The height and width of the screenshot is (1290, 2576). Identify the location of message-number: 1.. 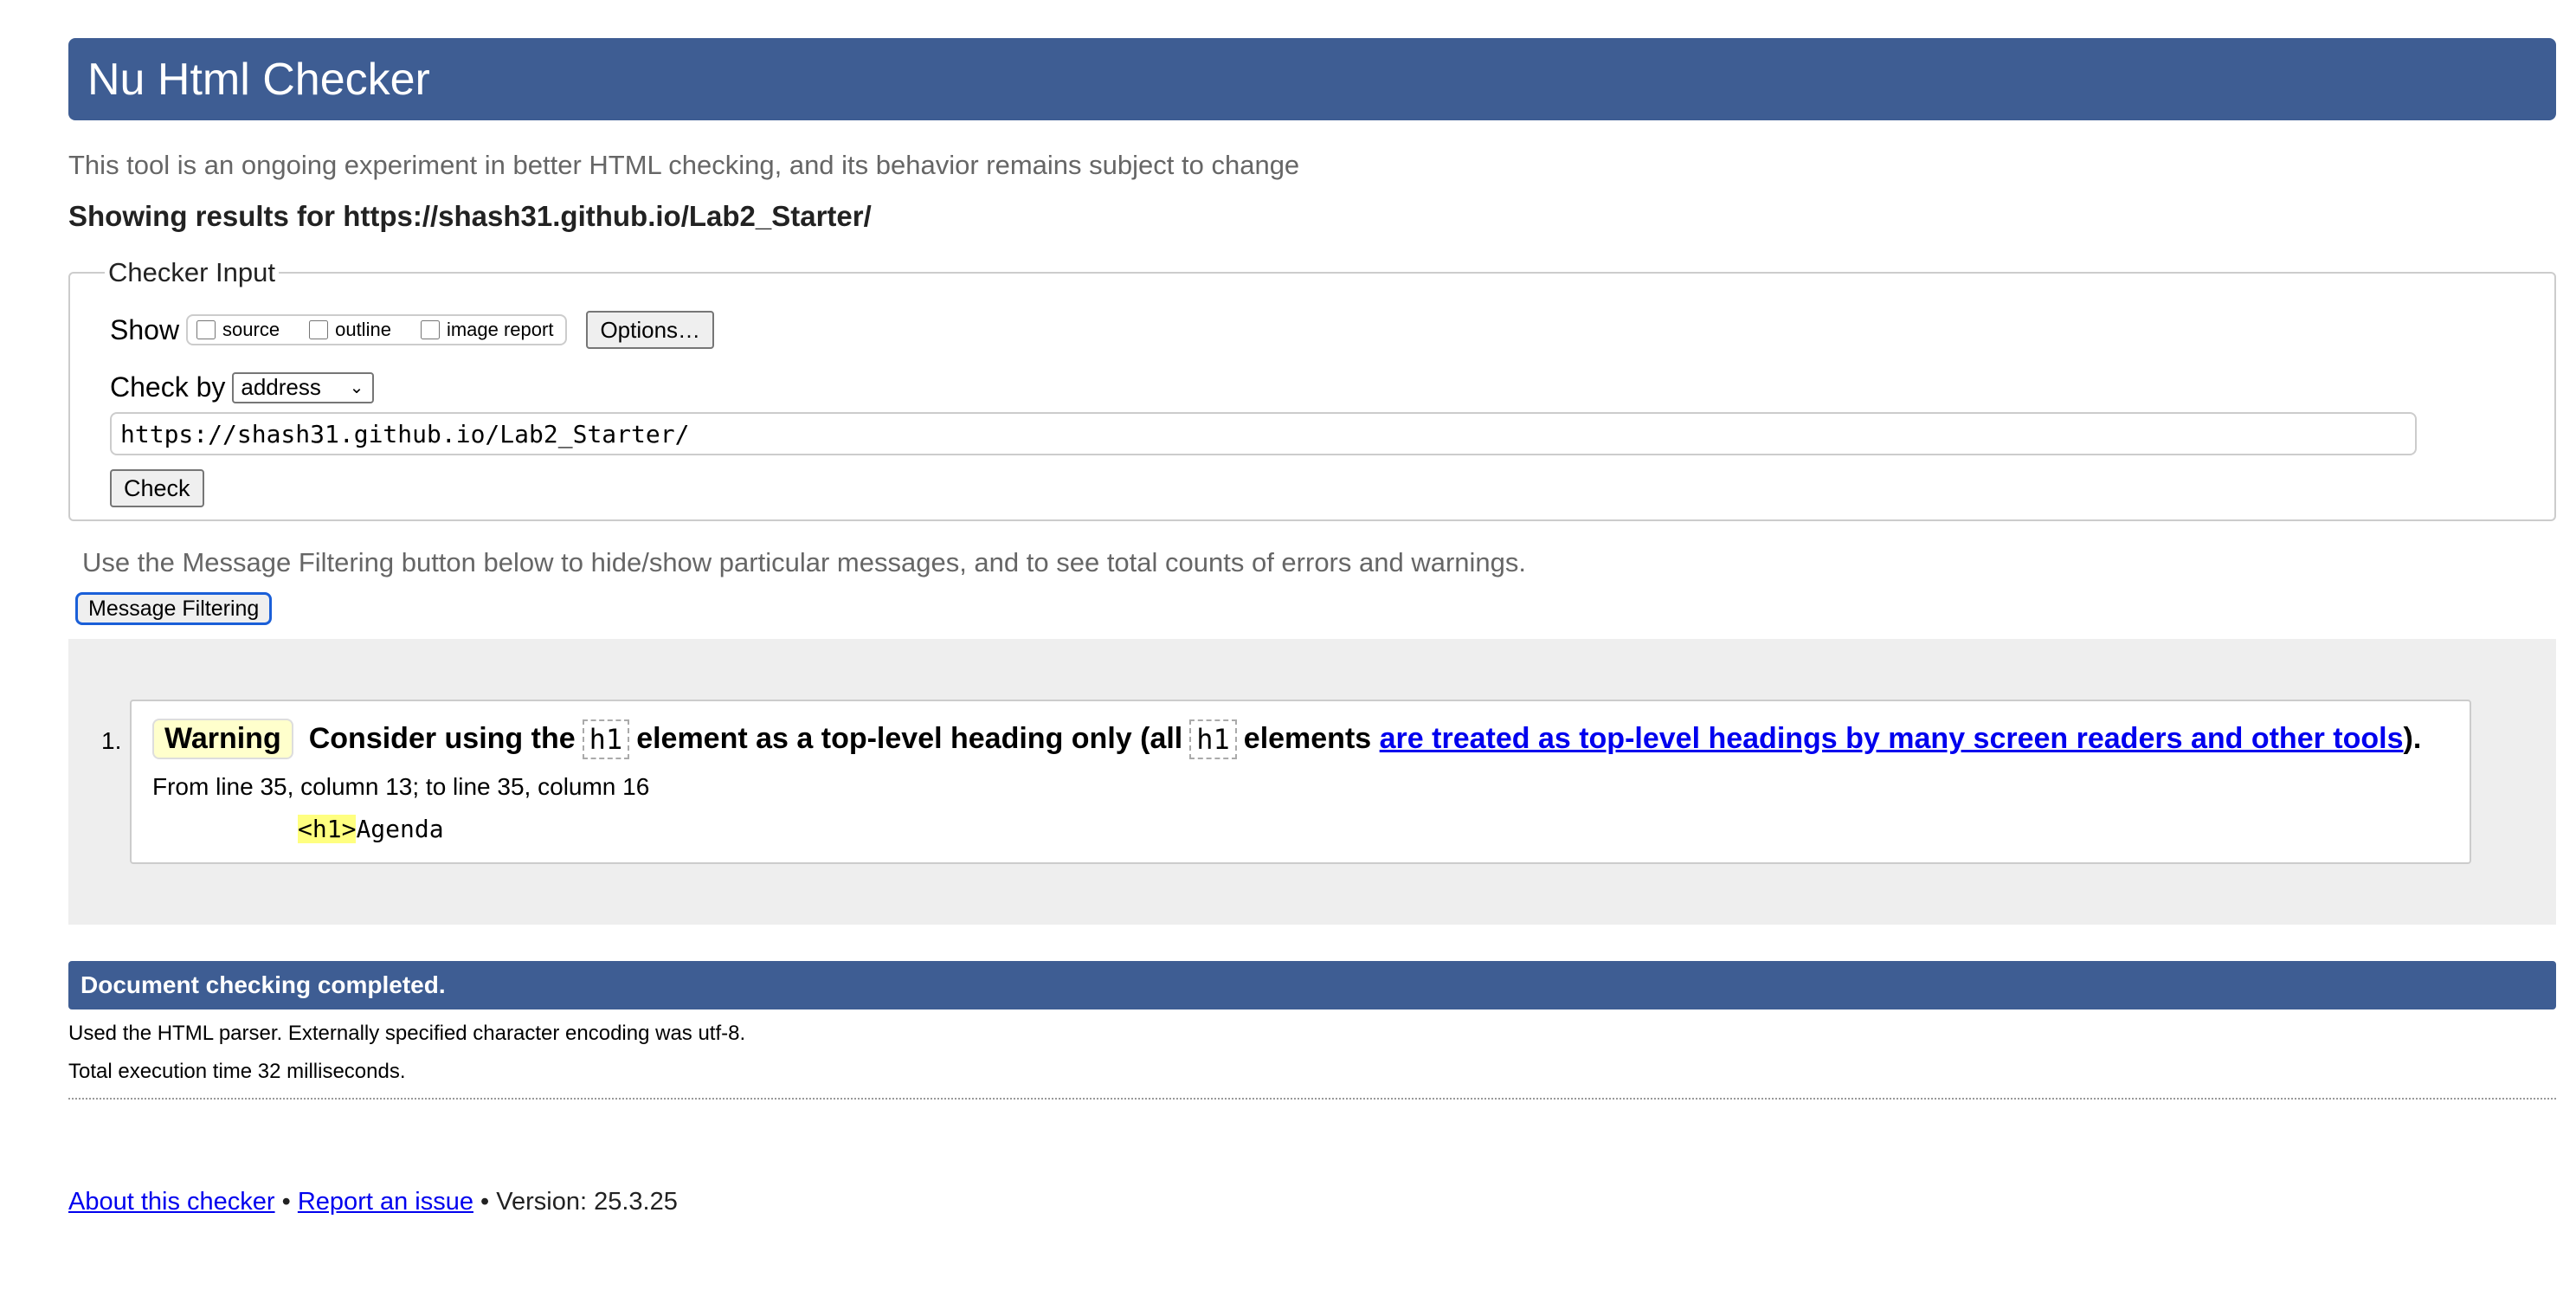
(111, 740).